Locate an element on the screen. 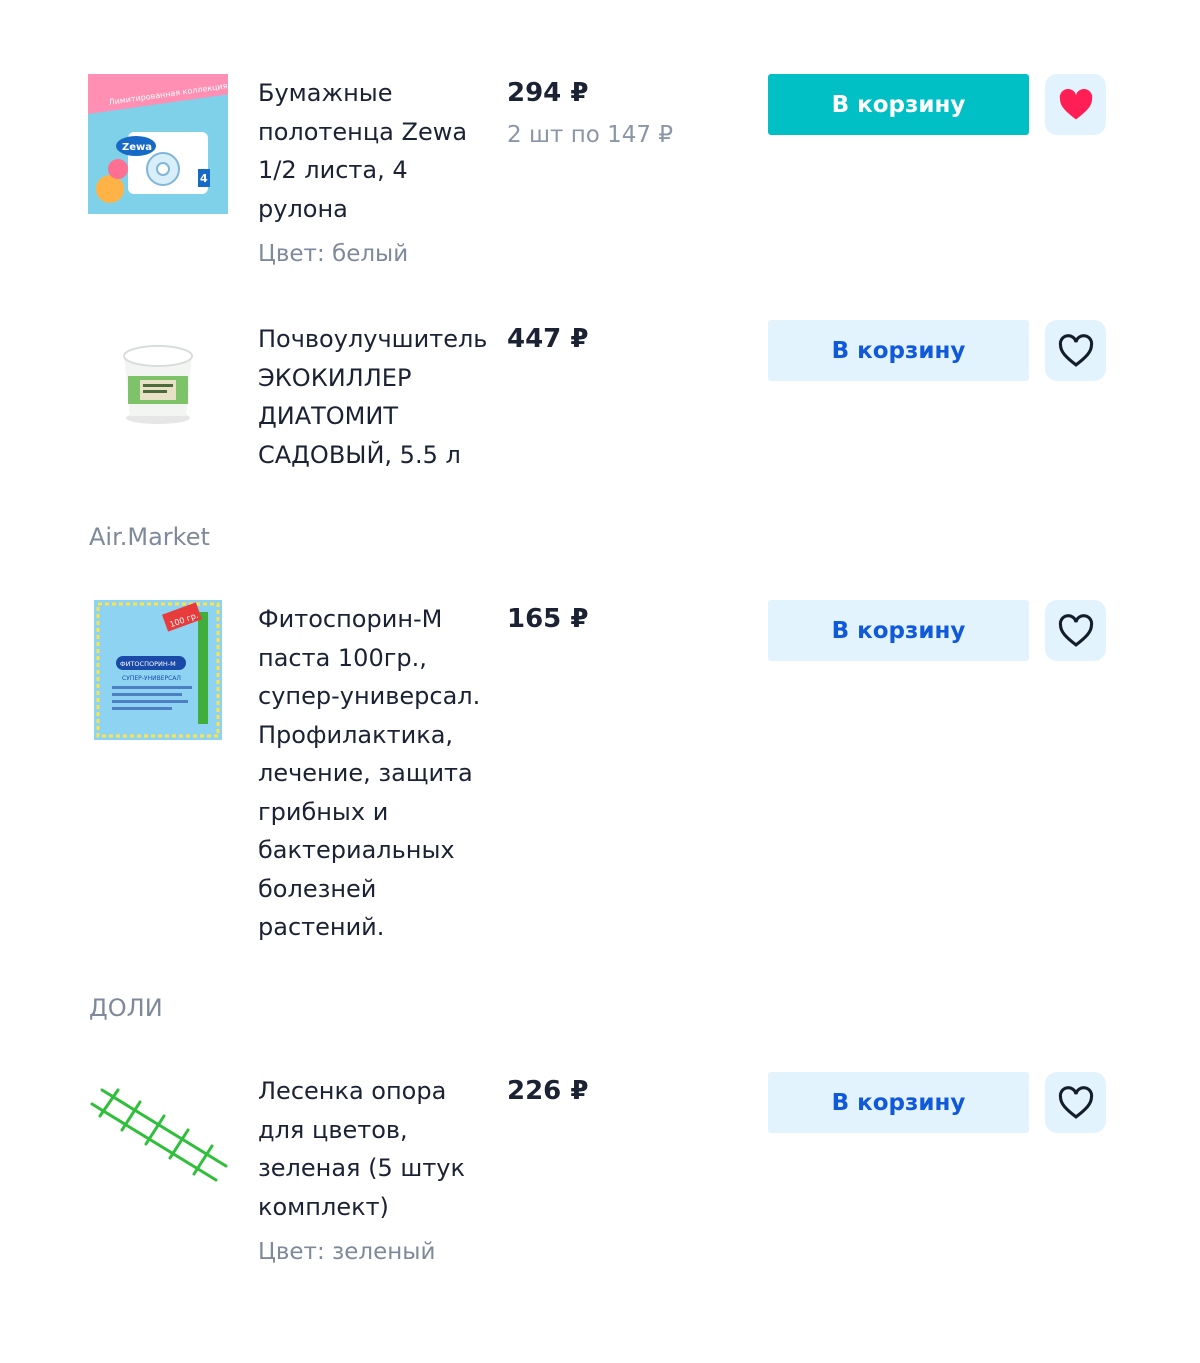 The height and width of the screenshot is (1363, 1200). product-color-wrapper: Цвет: белый is located at coordinates (373, 254).